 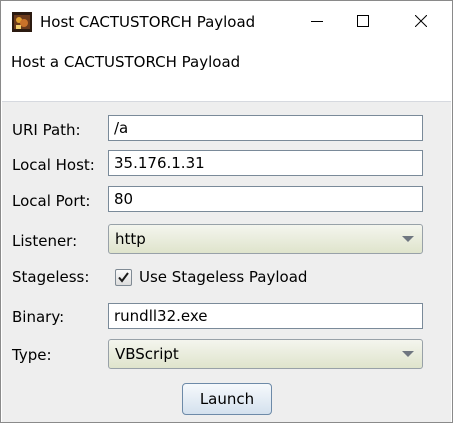 I want to click on uri-path-input: /a, so click(x=265, y=128).